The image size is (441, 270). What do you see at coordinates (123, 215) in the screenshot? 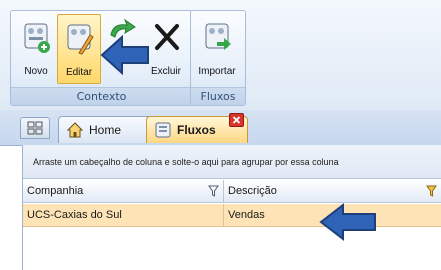
I see `cell-companhia: UCS-Caxias do Sul` at bounding box center [123, 215].